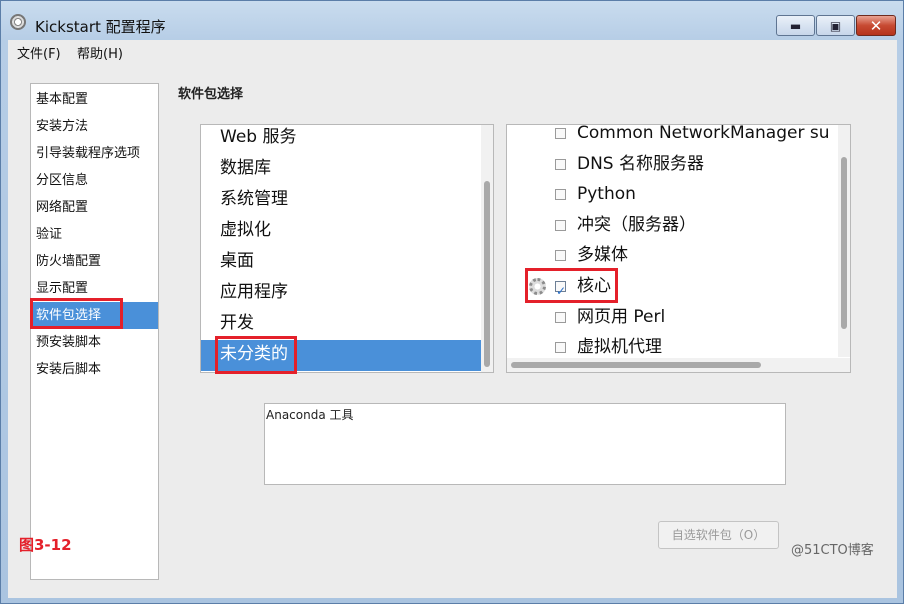 The height and width of the screenshot is (604, 904). I want to click on menu-file: 文件(F), so click(39, 52).